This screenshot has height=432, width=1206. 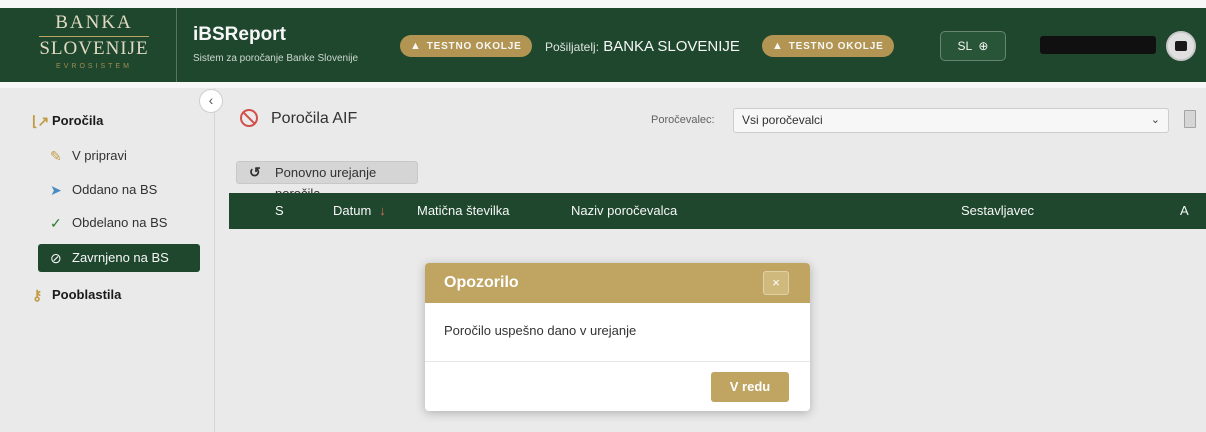 What do you see at coordinates (776, 283) in the screenshot?
I see `dialog-close-button: ×` at bounding box center [776, 283].